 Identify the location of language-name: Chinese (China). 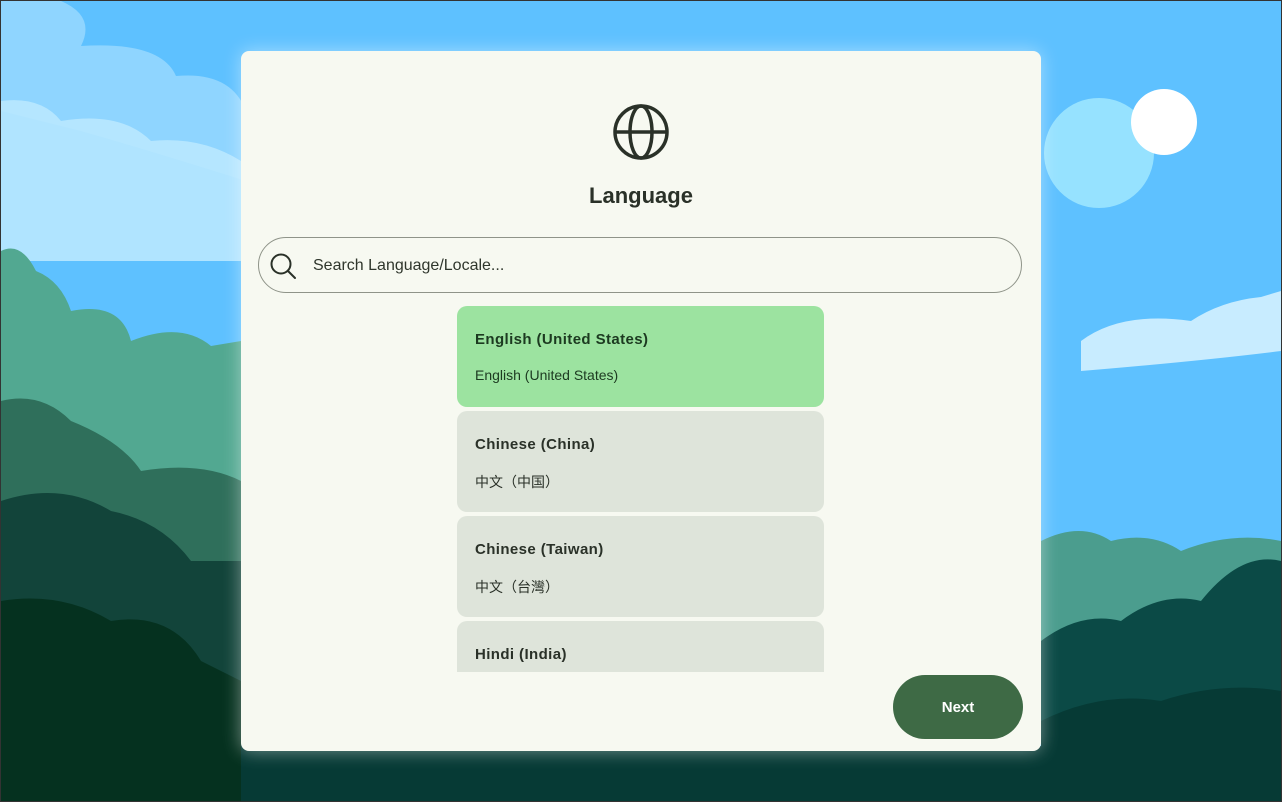
(535, 444).